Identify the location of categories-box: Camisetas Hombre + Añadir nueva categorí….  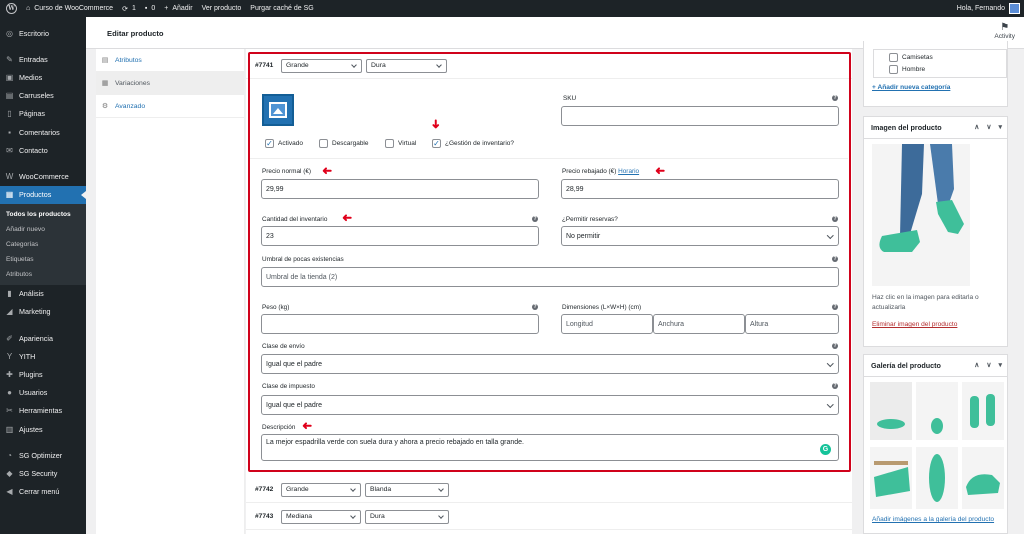
(935, 74).